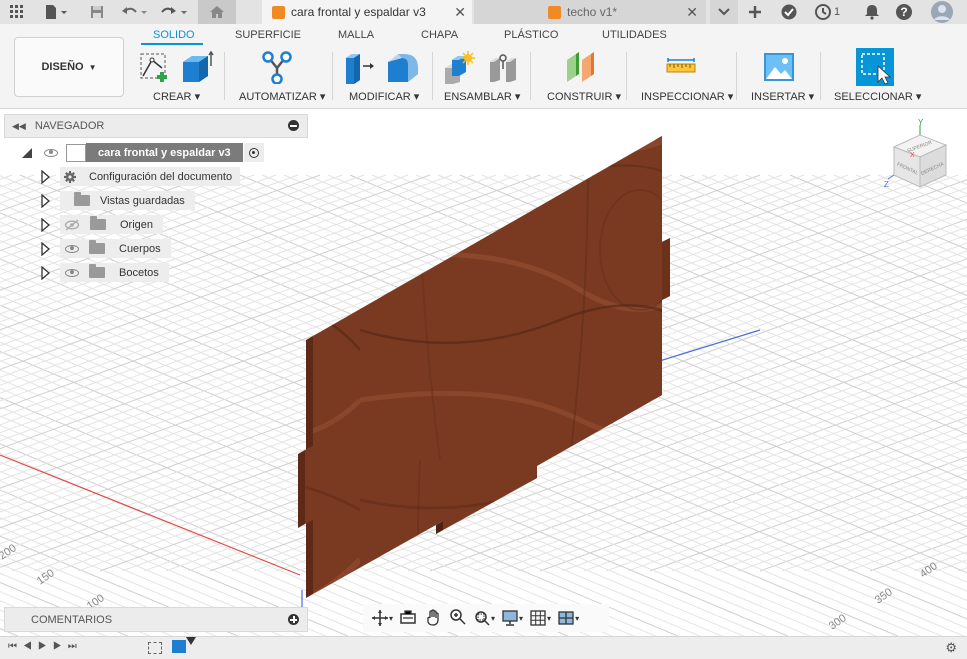  What do you see at coordinates (356, 35) in the screenshot?
I see `tab-malla: MALLA` at bounding box center [356, 35].